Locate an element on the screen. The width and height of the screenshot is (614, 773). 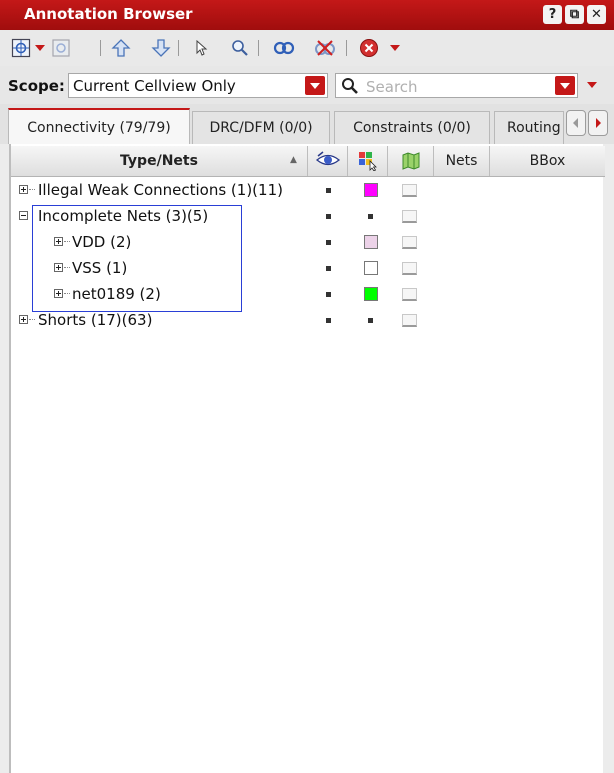
map-icon is located at coordinates (410, 161).